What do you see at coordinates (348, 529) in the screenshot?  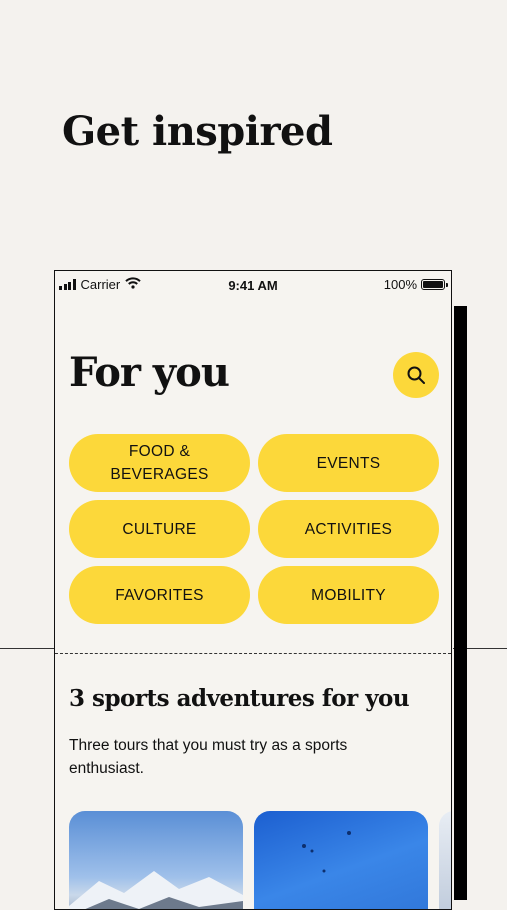 I see `category-activities: ACTIVITIES` at bounding box center [348, 529].